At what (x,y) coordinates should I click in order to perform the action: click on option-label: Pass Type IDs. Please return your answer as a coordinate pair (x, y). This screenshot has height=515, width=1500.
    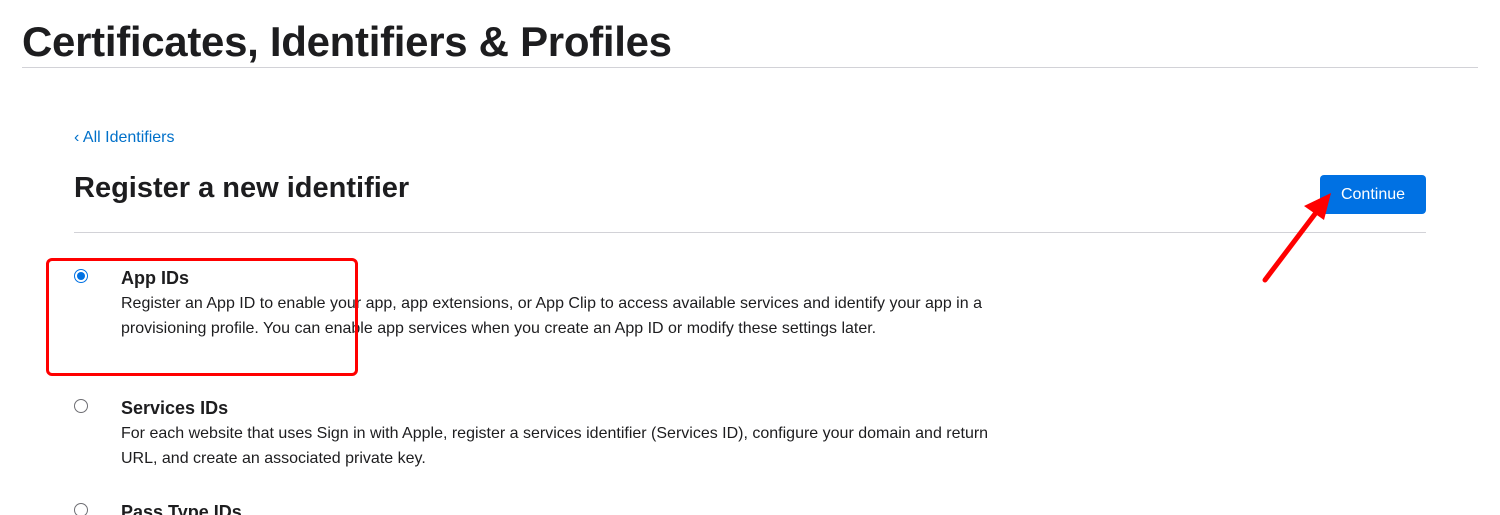
    Looking at the image, I should click on (181, 508).